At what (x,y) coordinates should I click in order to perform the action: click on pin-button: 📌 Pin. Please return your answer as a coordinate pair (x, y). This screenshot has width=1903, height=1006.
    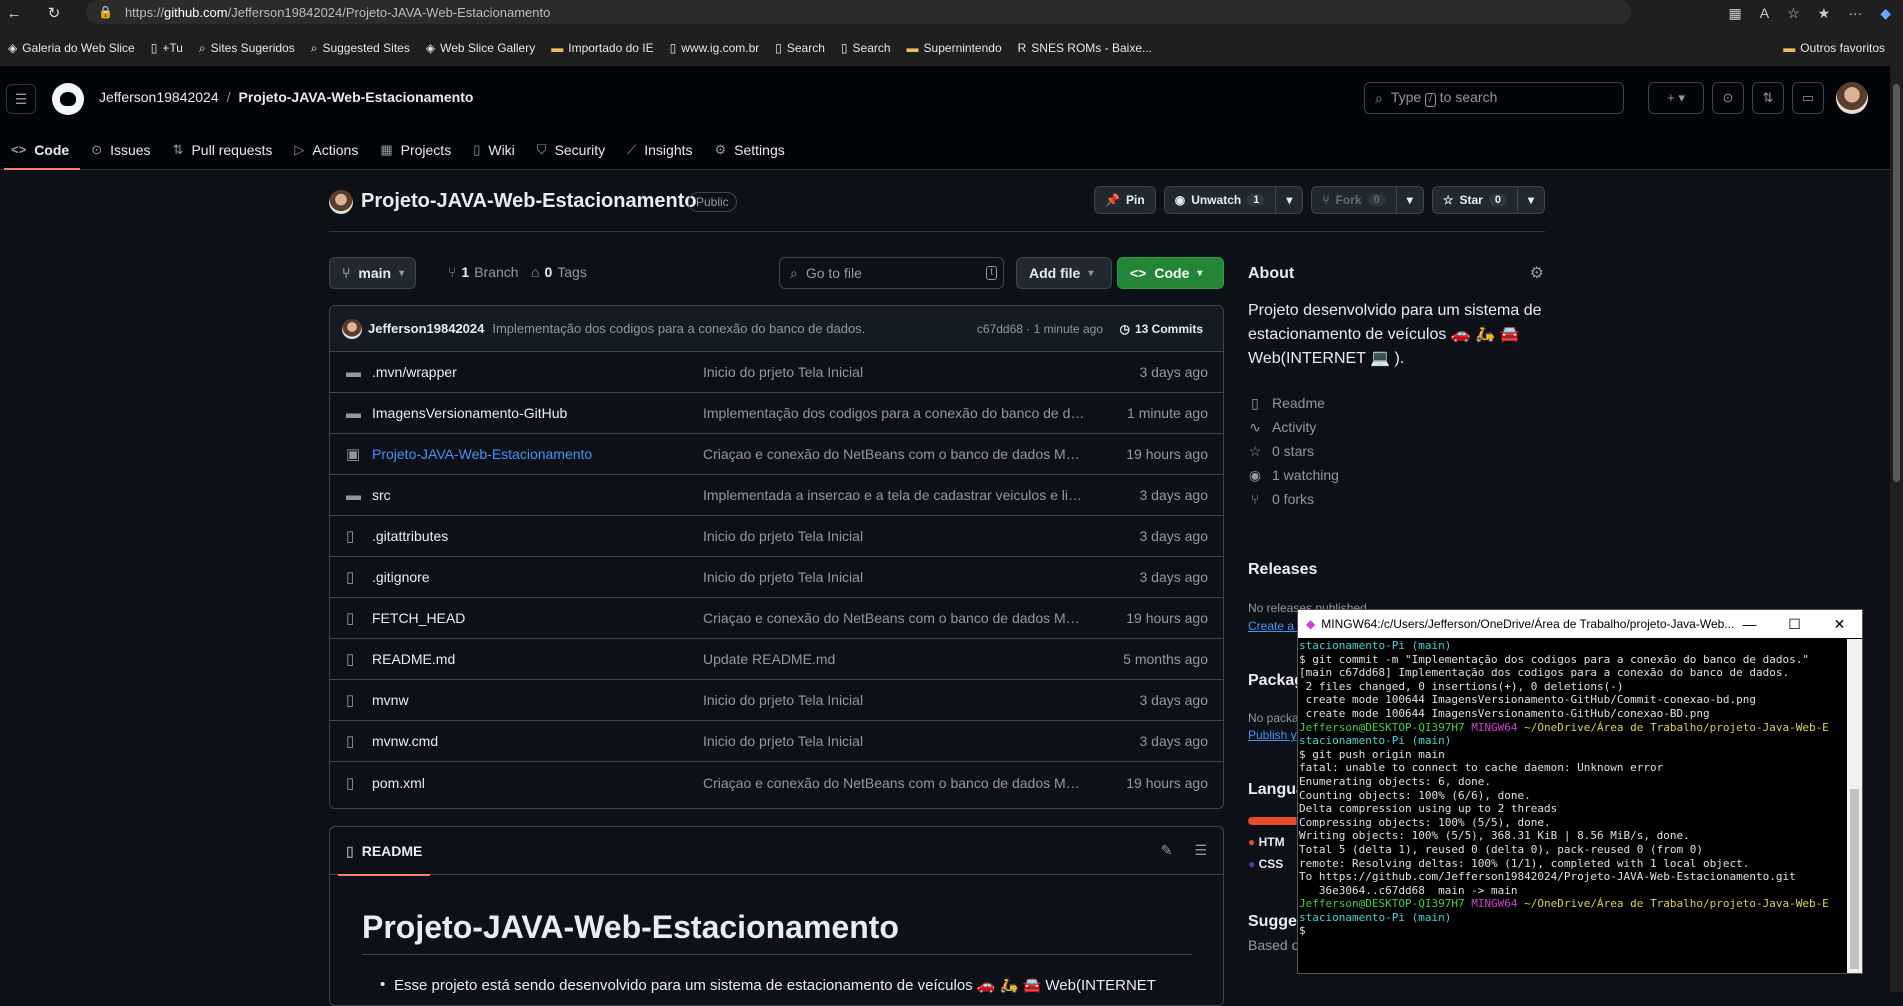
    Looking at the image, I should click on (1125, 200).